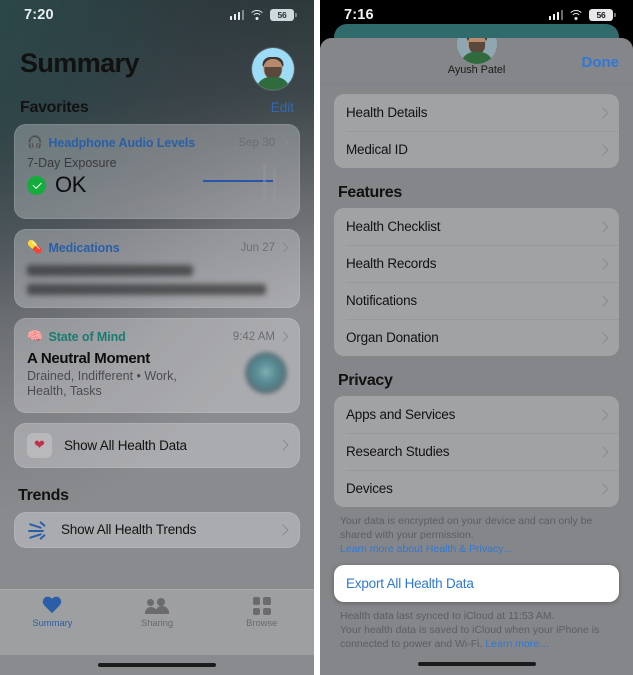 Image resolution: width=633 pixels, height=675 pixels. I want to click on tab-browse: Browse, so click(261, 613).